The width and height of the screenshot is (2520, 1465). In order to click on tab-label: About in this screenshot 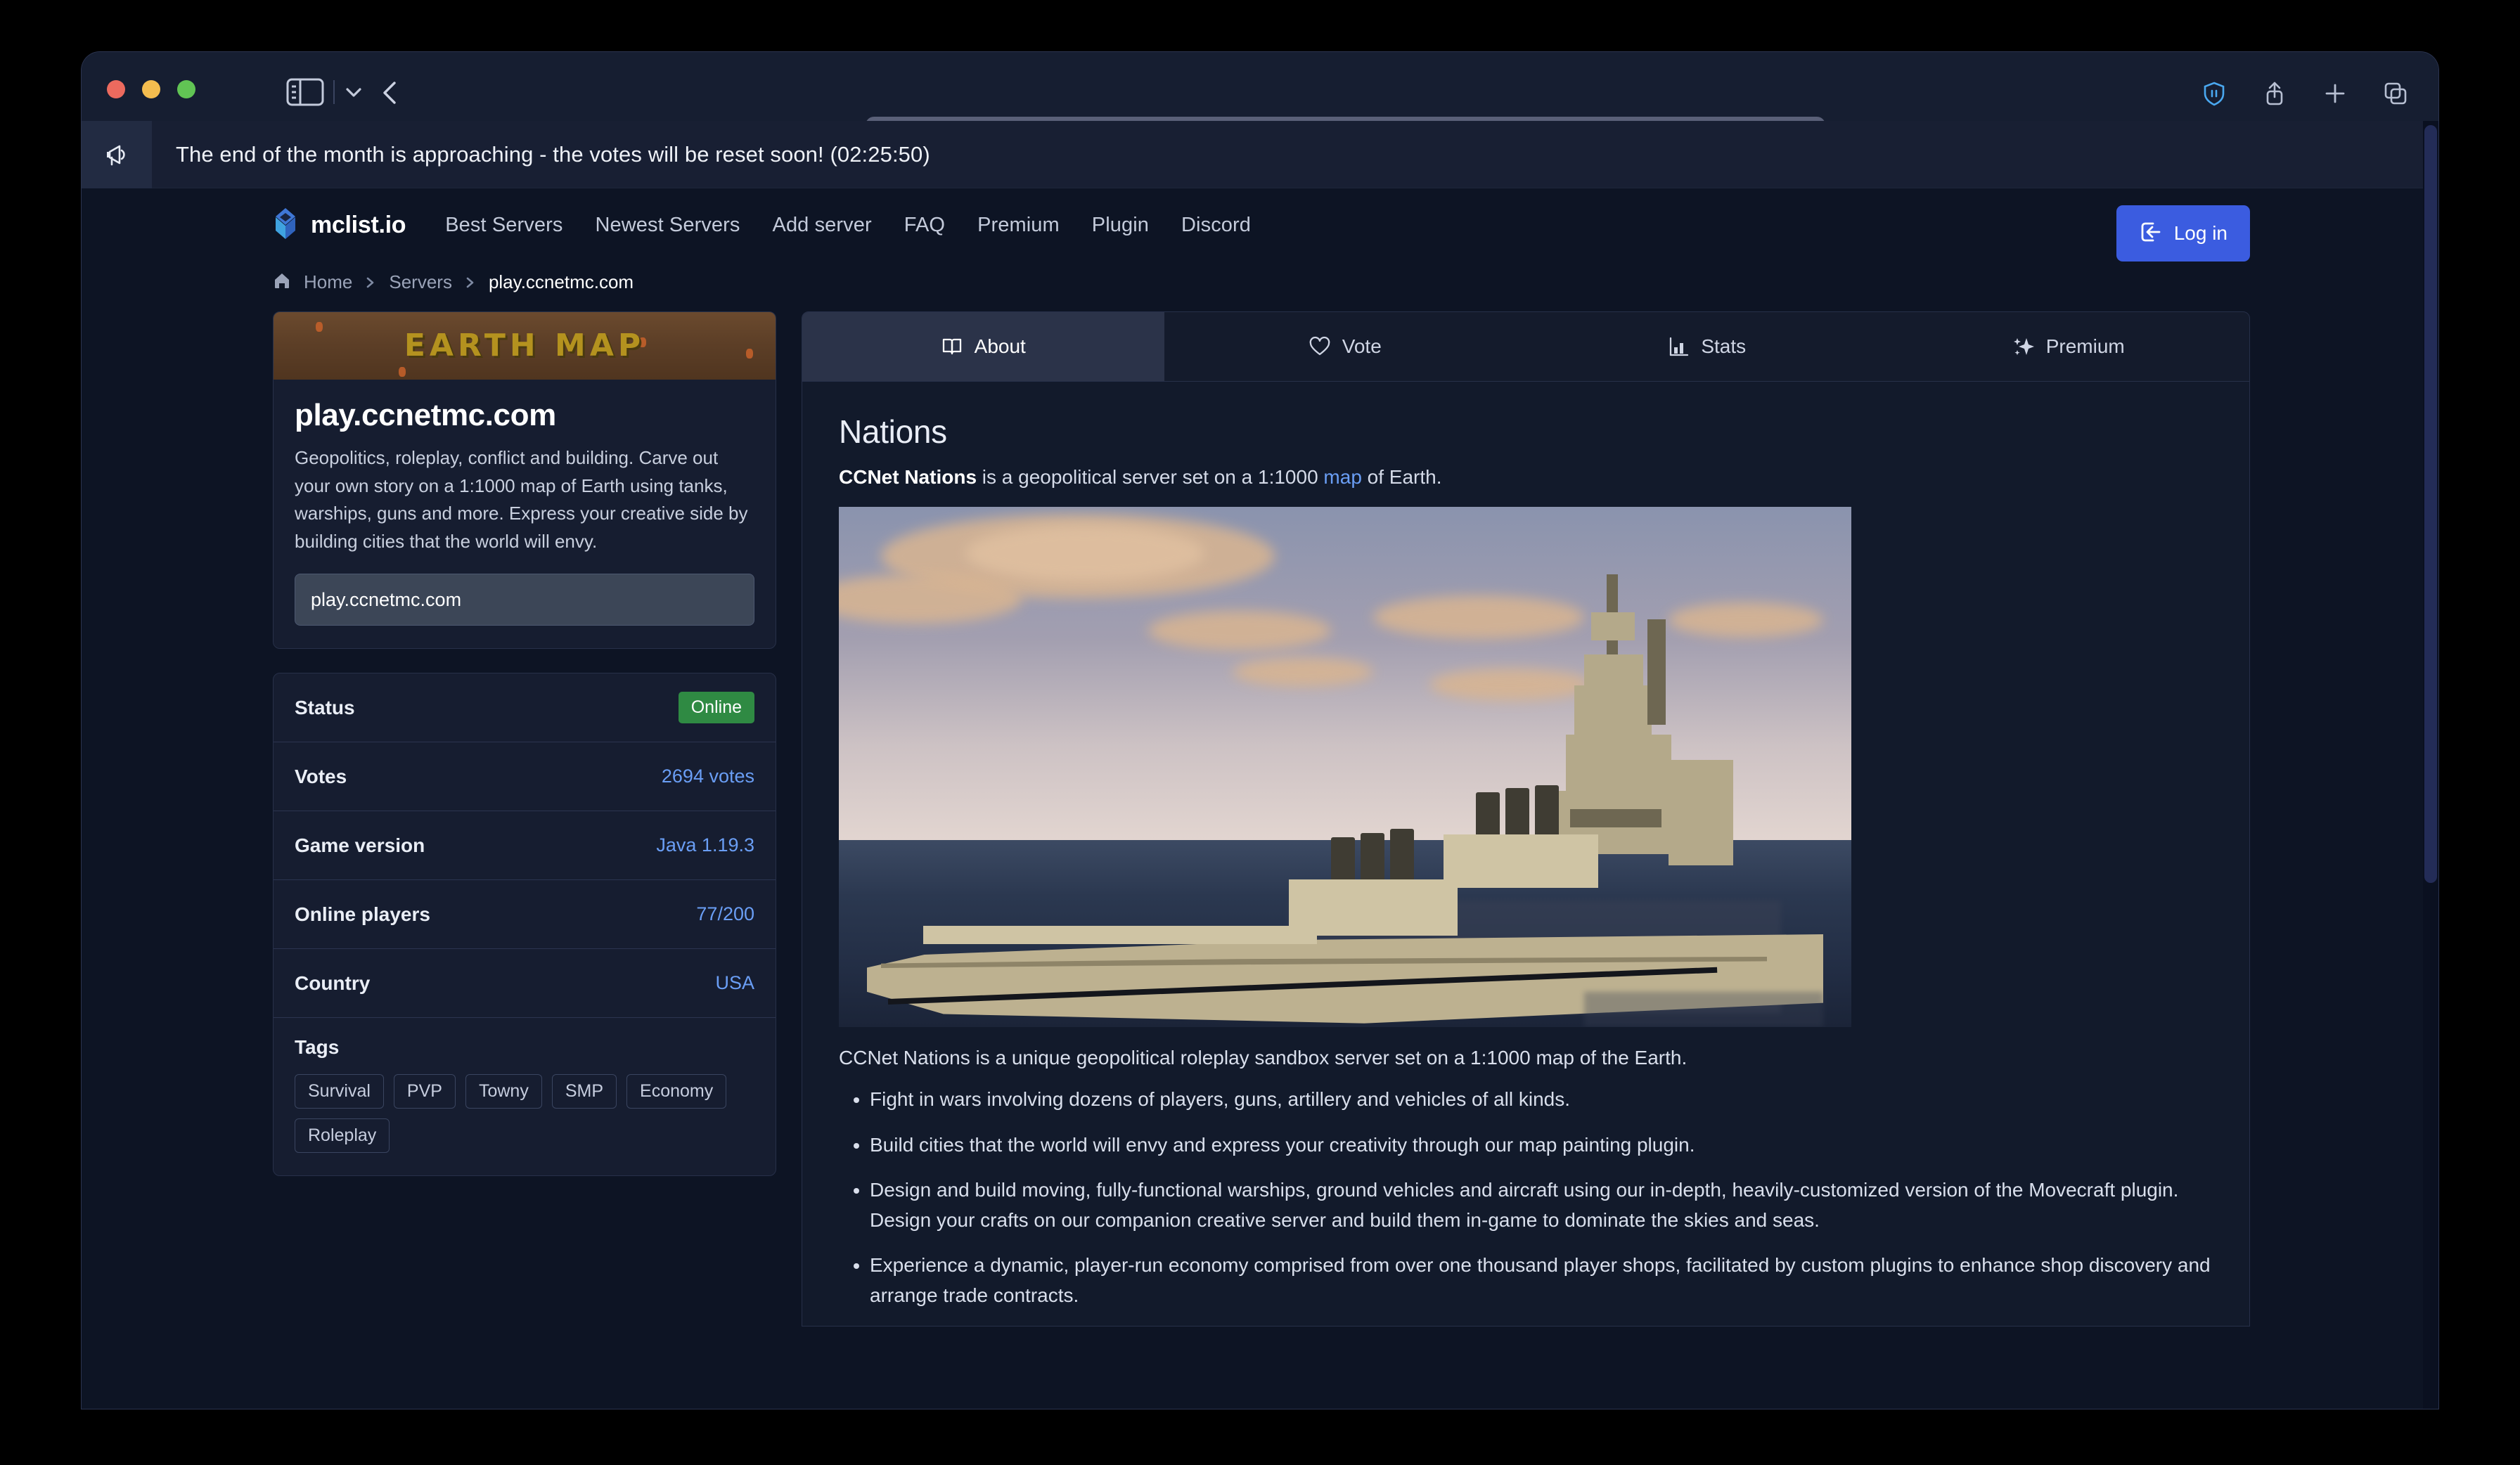, I will do `click(1000, 346)`.